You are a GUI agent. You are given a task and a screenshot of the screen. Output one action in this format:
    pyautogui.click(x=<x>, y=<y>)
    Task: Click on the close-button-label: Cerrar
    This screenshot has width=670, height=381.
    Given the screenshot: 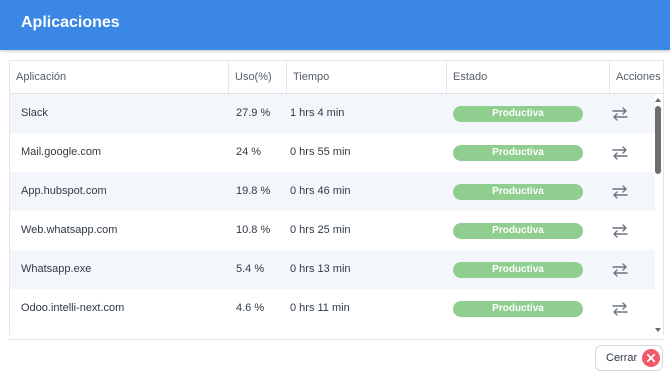 What is the action you would take?
    pyautogui.click(x=622, y=358)
    